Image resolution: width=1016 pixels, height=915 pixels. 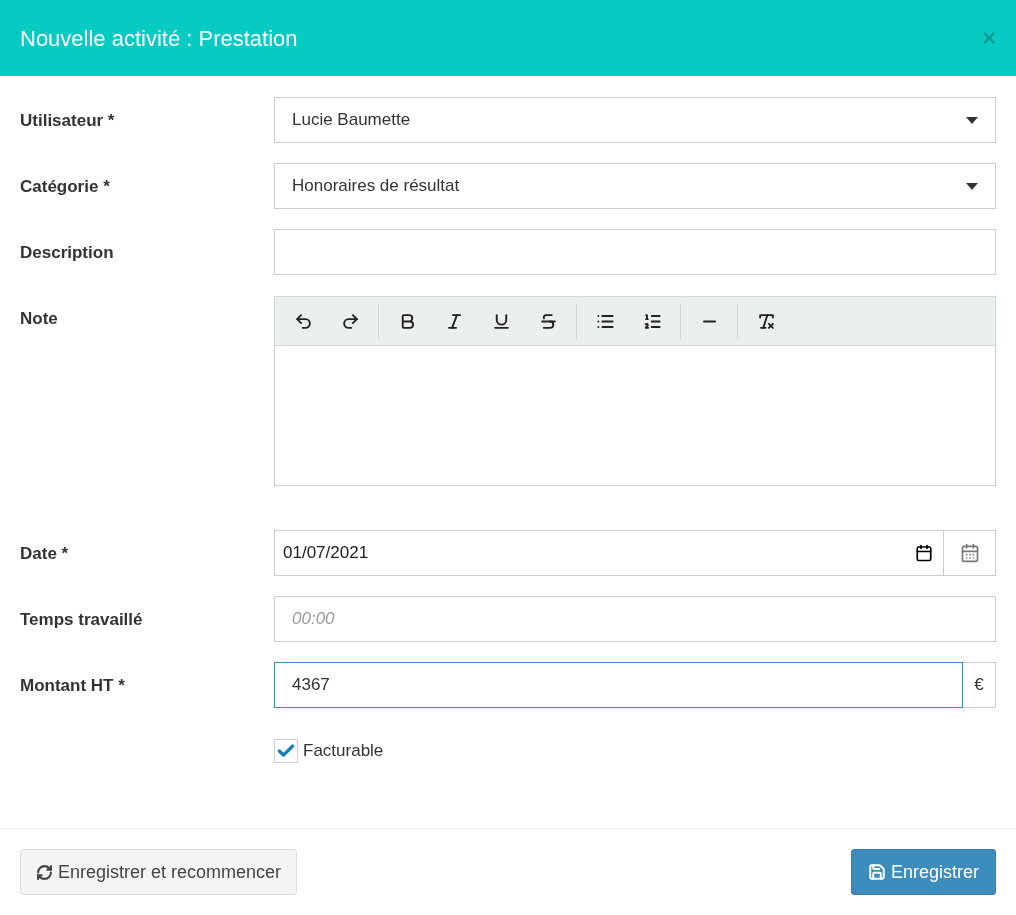 I want to click on field-label: Note, so click(x=39, y=318).